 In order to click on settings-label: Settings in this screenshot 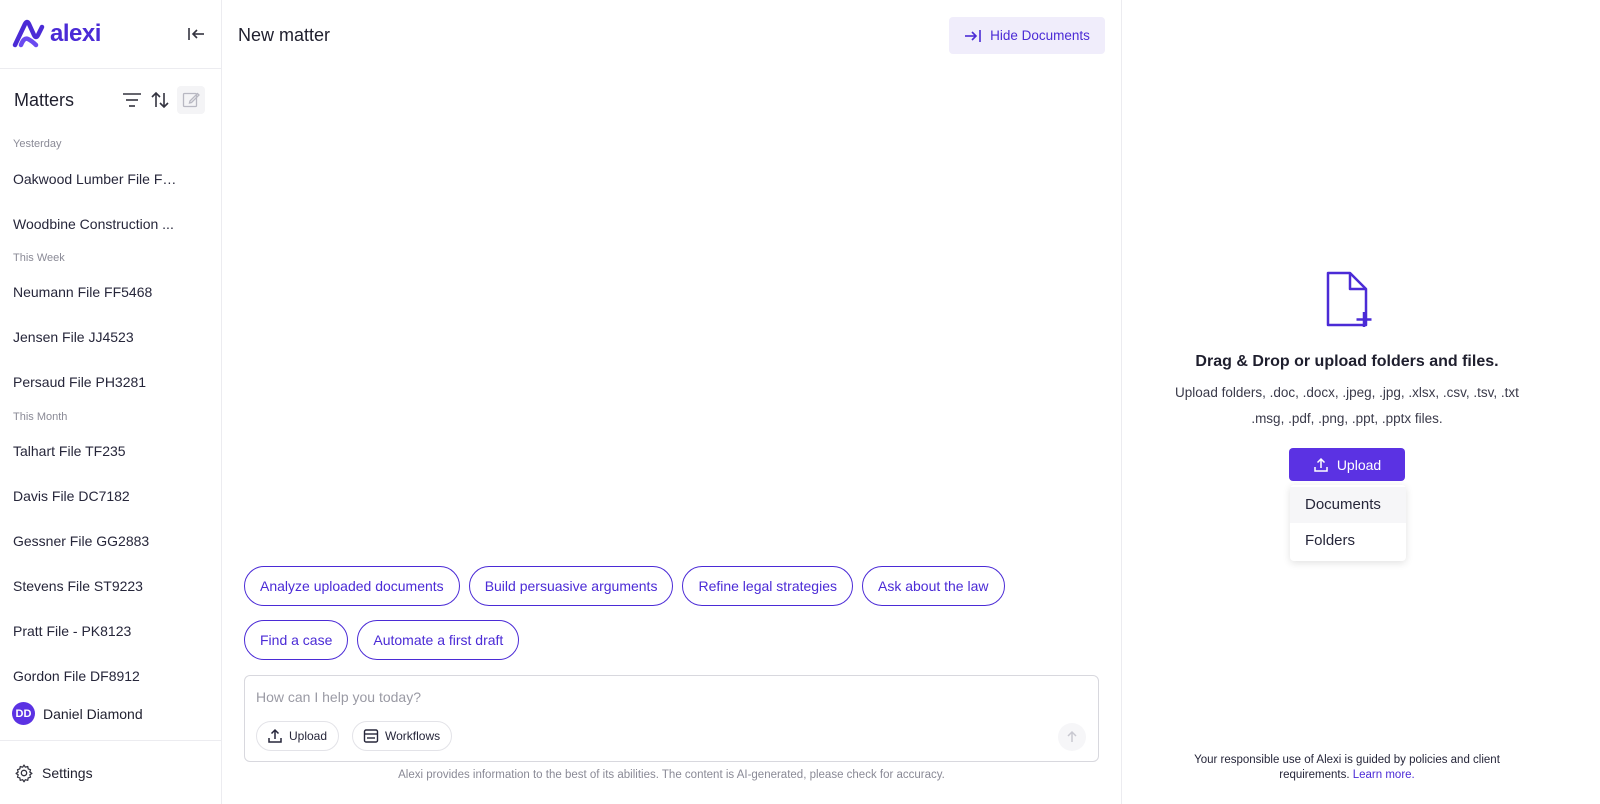, I will do `click(67, 772)`.